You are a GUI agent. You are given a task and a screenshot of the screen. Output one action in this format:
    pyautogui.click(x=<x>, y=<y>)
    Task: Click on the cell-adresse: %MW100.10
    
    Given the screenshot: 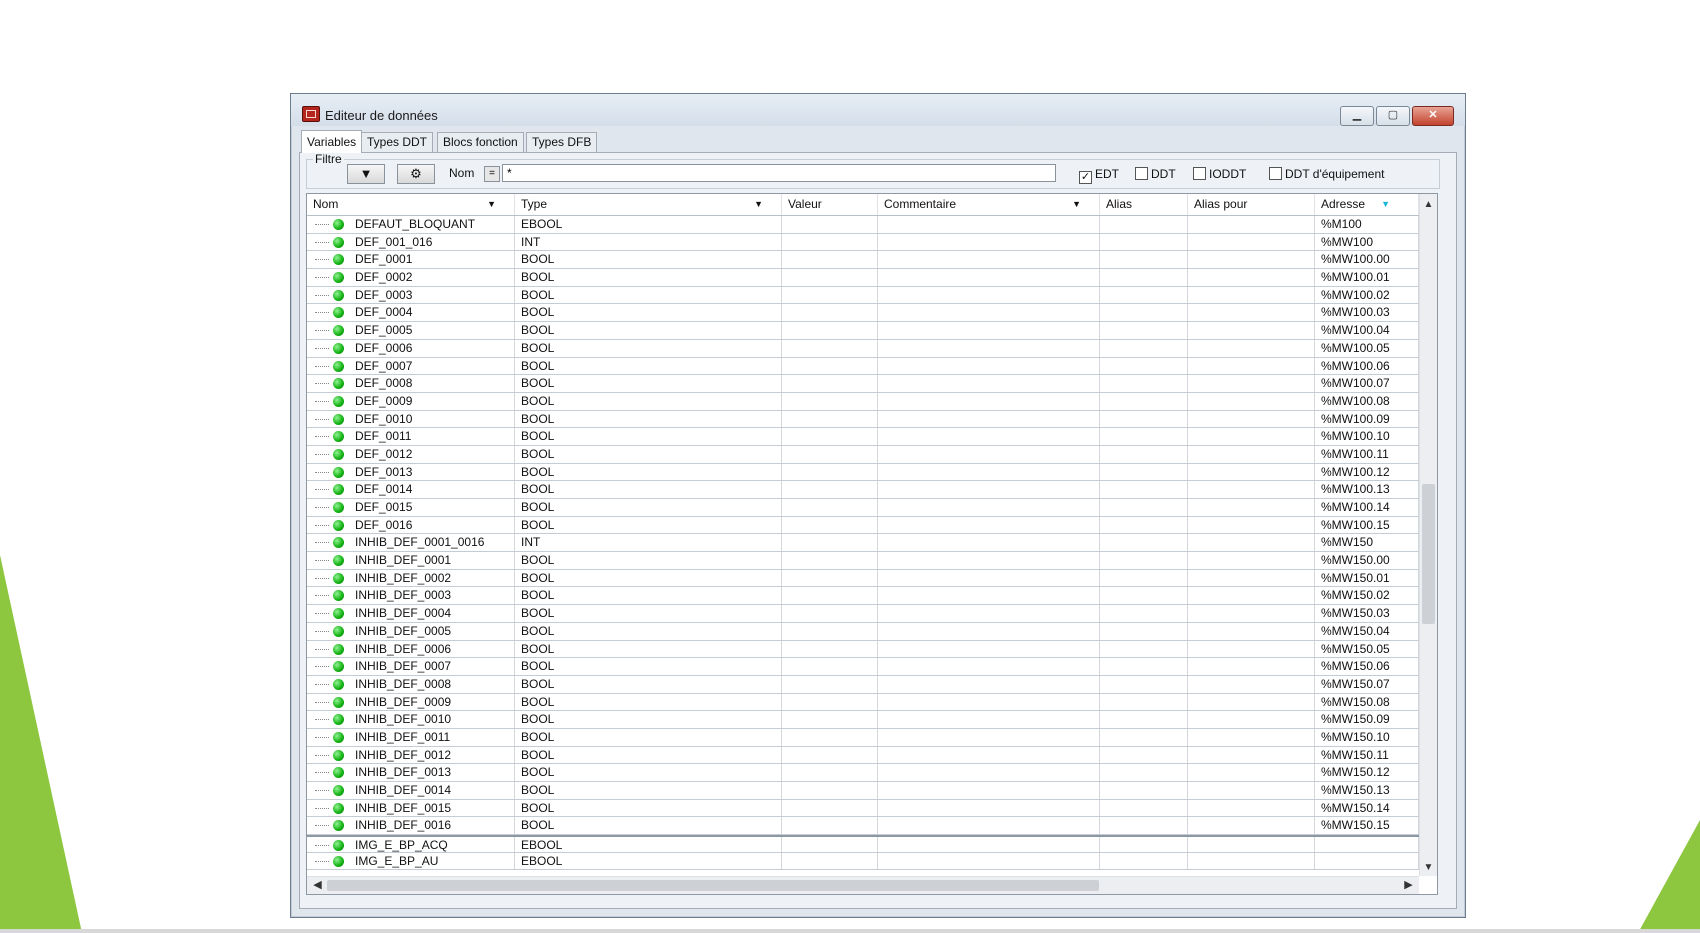 What is the action you would take?
    pyautogui.click(x=1367, y=436)
    